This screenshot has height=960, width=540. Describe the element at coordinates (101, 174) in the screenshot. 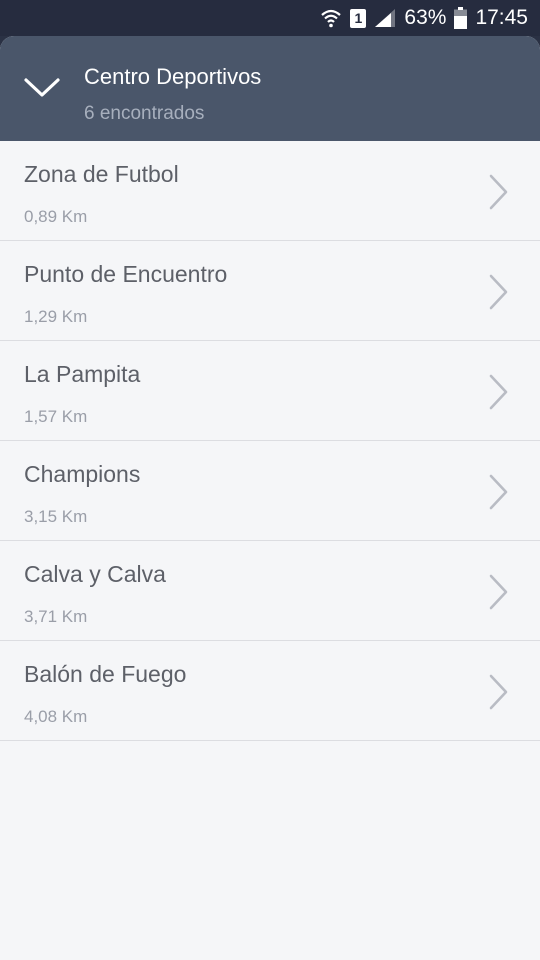

I see `item-name: Zona de Futbol` at that location.